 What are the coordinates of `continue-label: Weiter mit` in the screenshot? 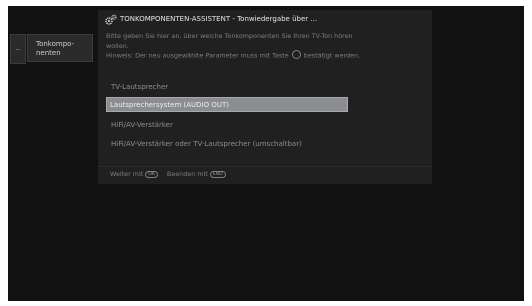 It's located at (127, 174).